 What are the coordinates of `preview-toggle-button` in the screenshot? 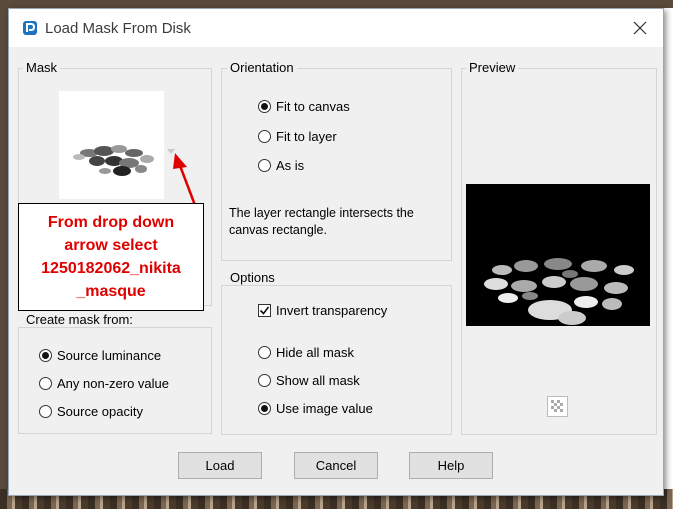 It's located at (557, 406).